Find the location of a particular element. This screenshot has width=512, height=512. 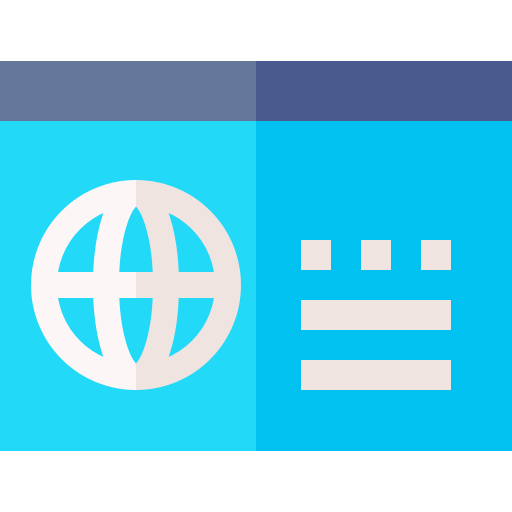

title-bar-right is located at coordinates (384, 91).